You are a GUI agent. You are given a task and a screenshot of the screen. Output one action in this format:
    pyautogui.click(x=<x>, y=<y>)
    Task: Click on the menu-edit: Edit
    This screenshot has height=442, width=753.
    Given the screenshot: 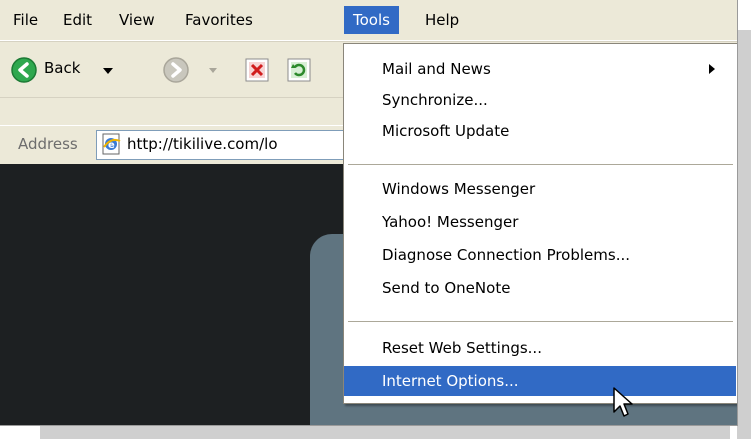 What is the action you would take?
    pyautogui.click(x=77, y=20)
    